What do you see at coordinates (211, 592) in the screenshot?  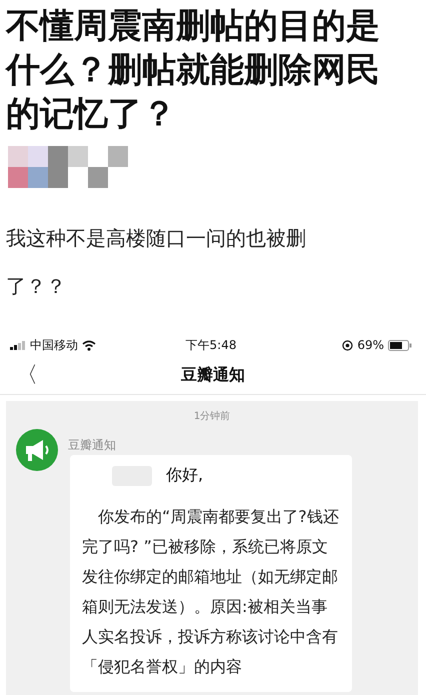 I see `message-text: 你发布的“周震南都要复出了?钱还完了吗? ”已被移除，系统已将原文发往你绑定的邮箱地址（如无绑定邮箱则无法发送）。原因:被相关当事人实名投诉，投诉方称该讨论中含有「侵犯名誉权」的内容` at bounding box center [211, 592].